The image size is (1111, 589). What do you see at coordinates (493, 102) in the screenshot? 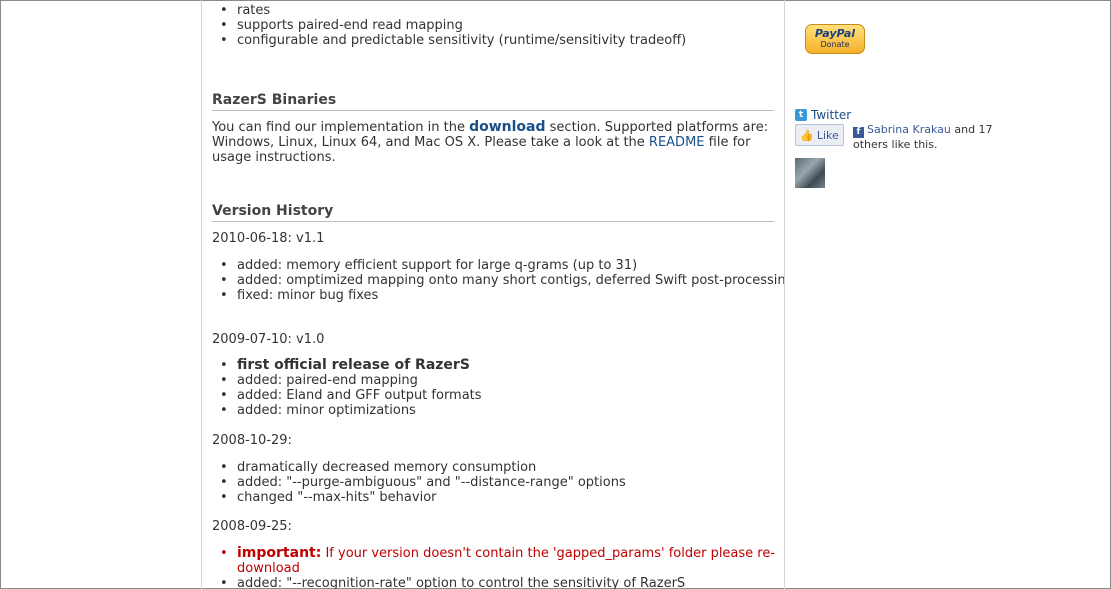
I see `binaries-heading: RazerS Binaries` at bounding box center [493, 102].